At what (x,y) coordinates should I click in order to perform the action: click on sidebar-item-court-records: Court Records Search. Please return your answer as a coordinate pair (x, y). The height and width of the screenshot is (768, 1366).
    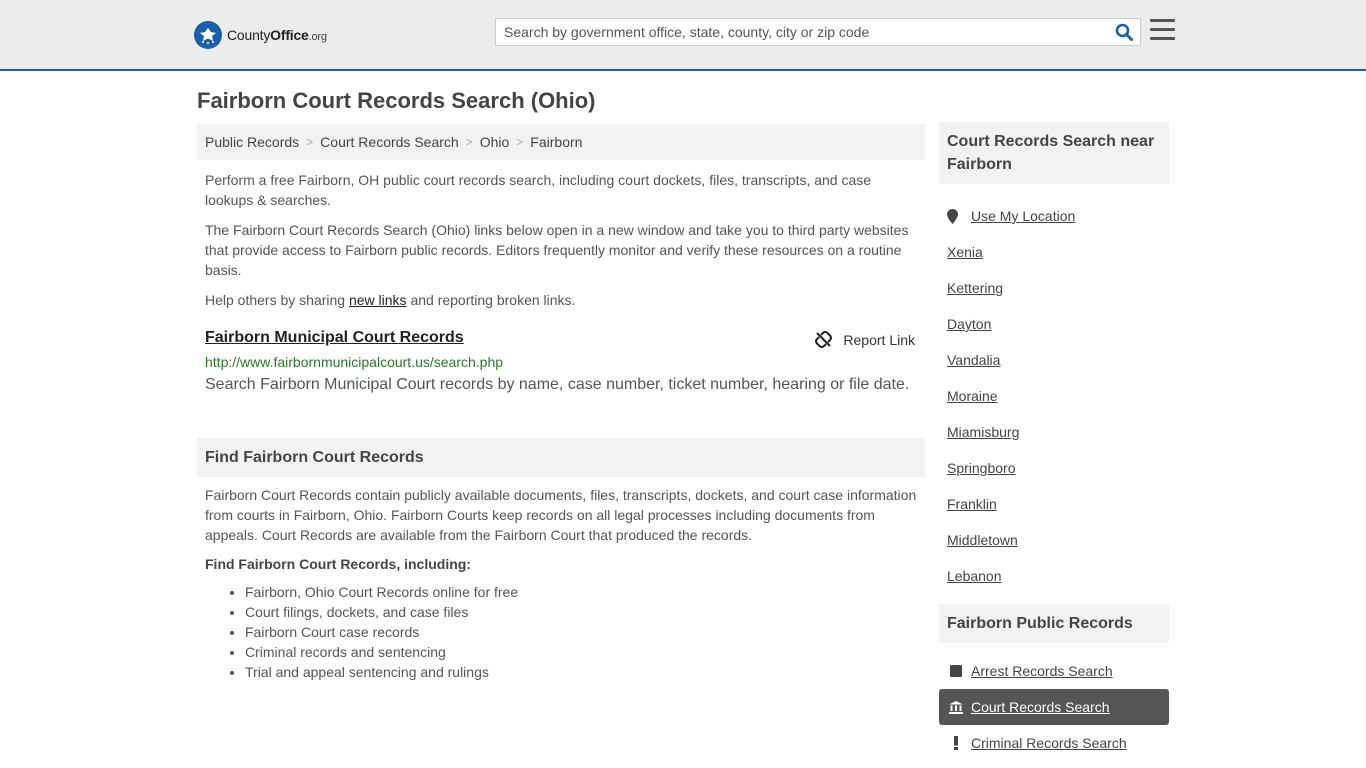
    Looking at the image, I should click on (1054, 707).